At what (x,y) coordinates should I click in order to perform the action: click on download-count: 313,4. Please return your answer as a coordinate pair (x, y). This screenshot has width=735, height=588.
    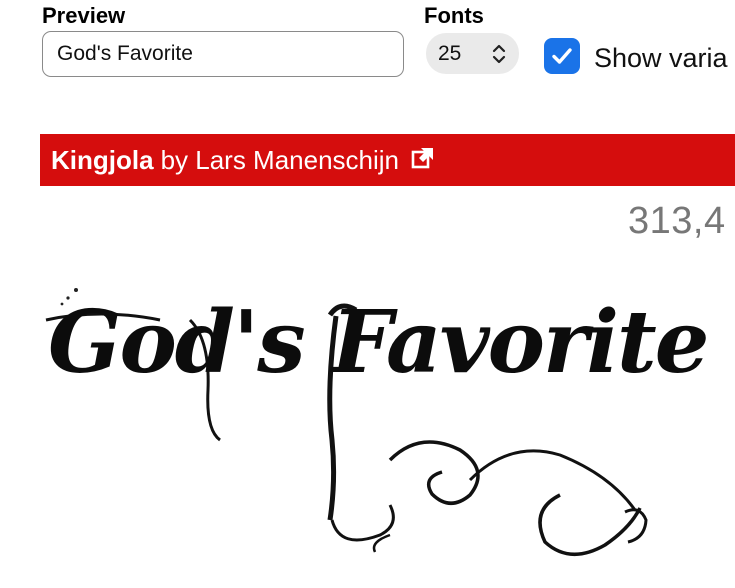
    Looking at the image, I should click on (677, 221).